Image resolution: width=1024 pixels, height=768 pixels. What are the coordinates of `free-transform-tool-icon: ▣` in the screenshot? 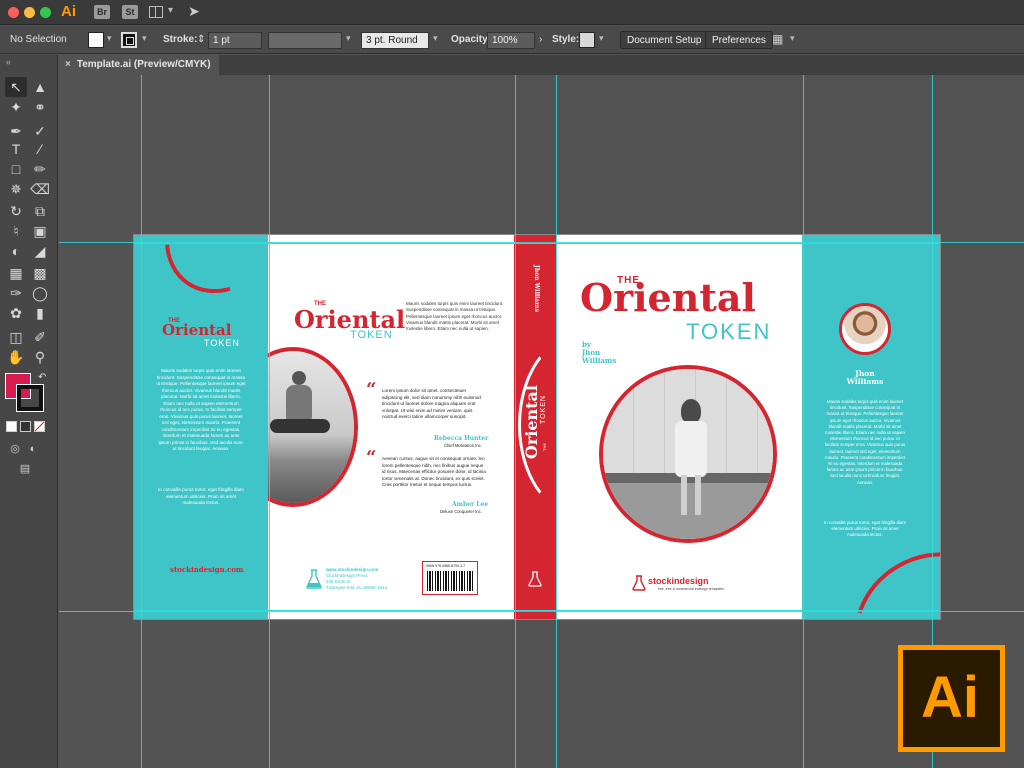 It's located at (40, 231).